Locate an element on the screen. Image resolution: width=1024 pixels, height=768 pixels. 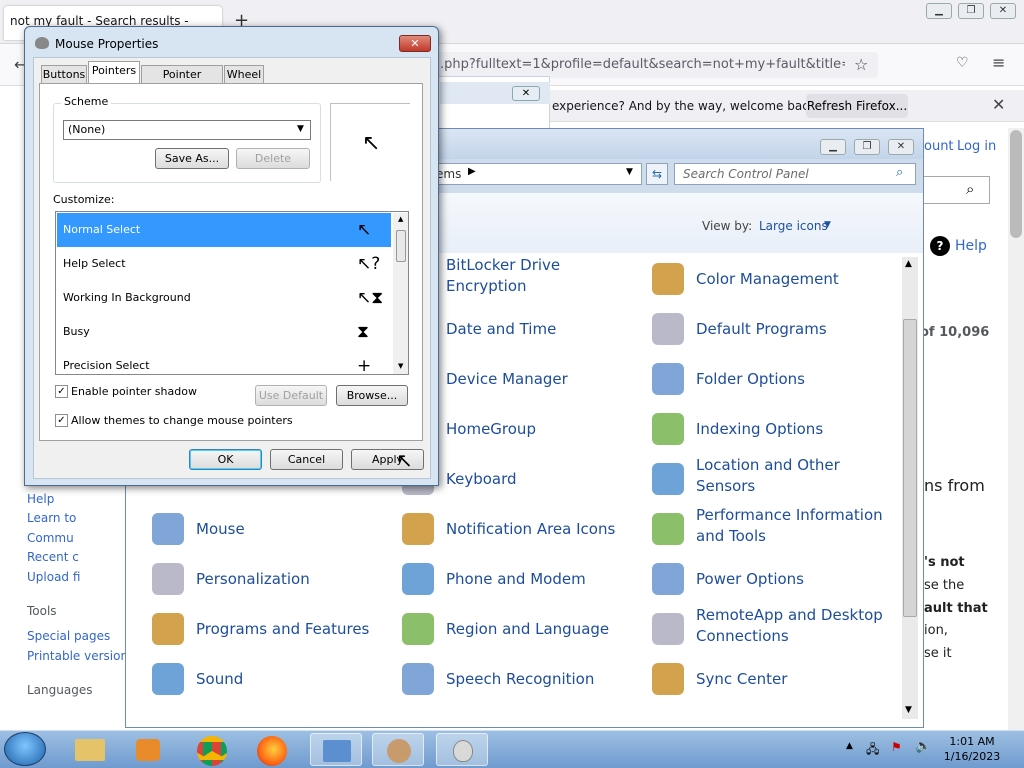
folder-icon is located at coordinates (668, 379).